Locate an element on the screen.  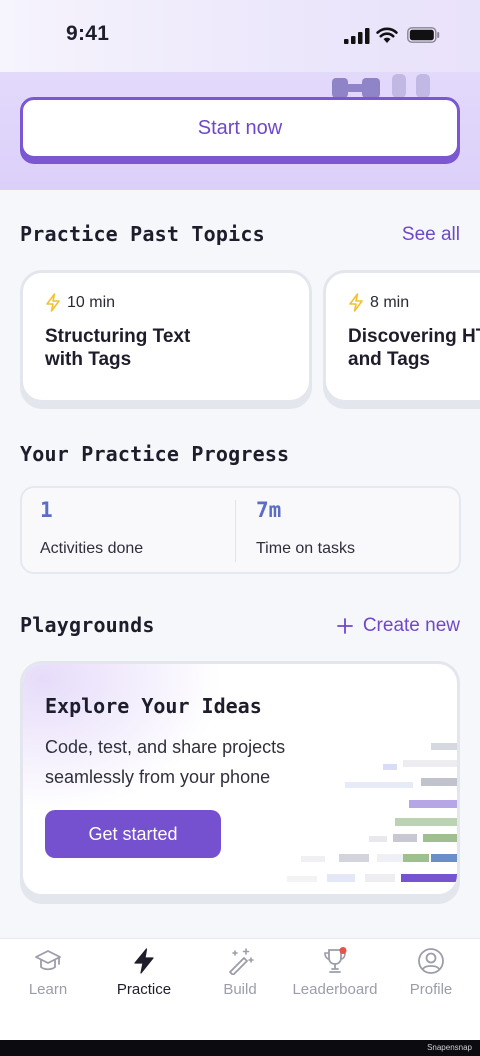
tab-profile: Profile is located at coordinates (431, 979).